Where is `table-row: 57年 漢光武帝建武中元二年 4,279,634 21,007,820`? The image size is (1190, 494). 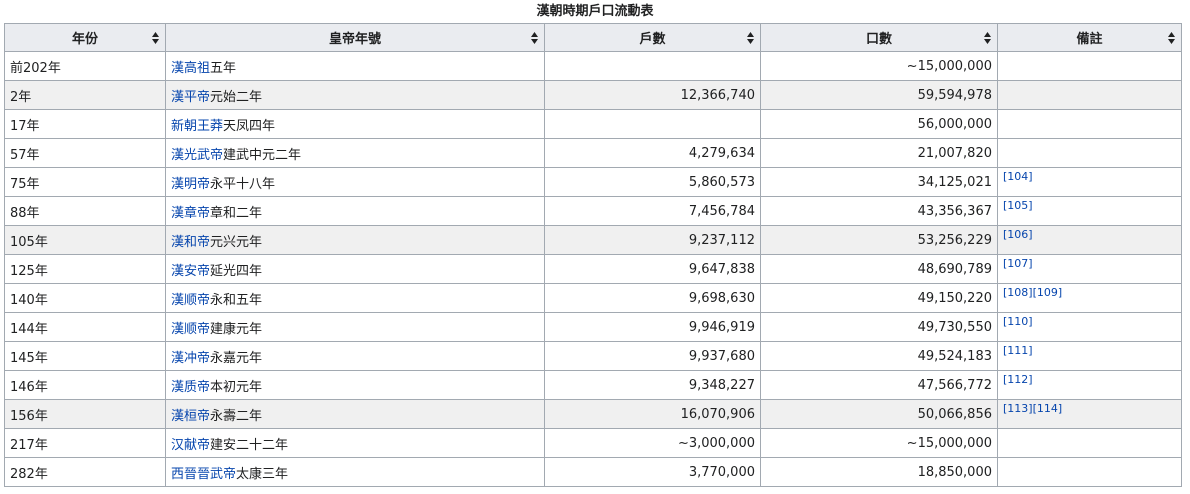
table-row: 57年 漢光武帝建武中元二年 4,279,634 21,007,820 is located at coordinates (593, 153).